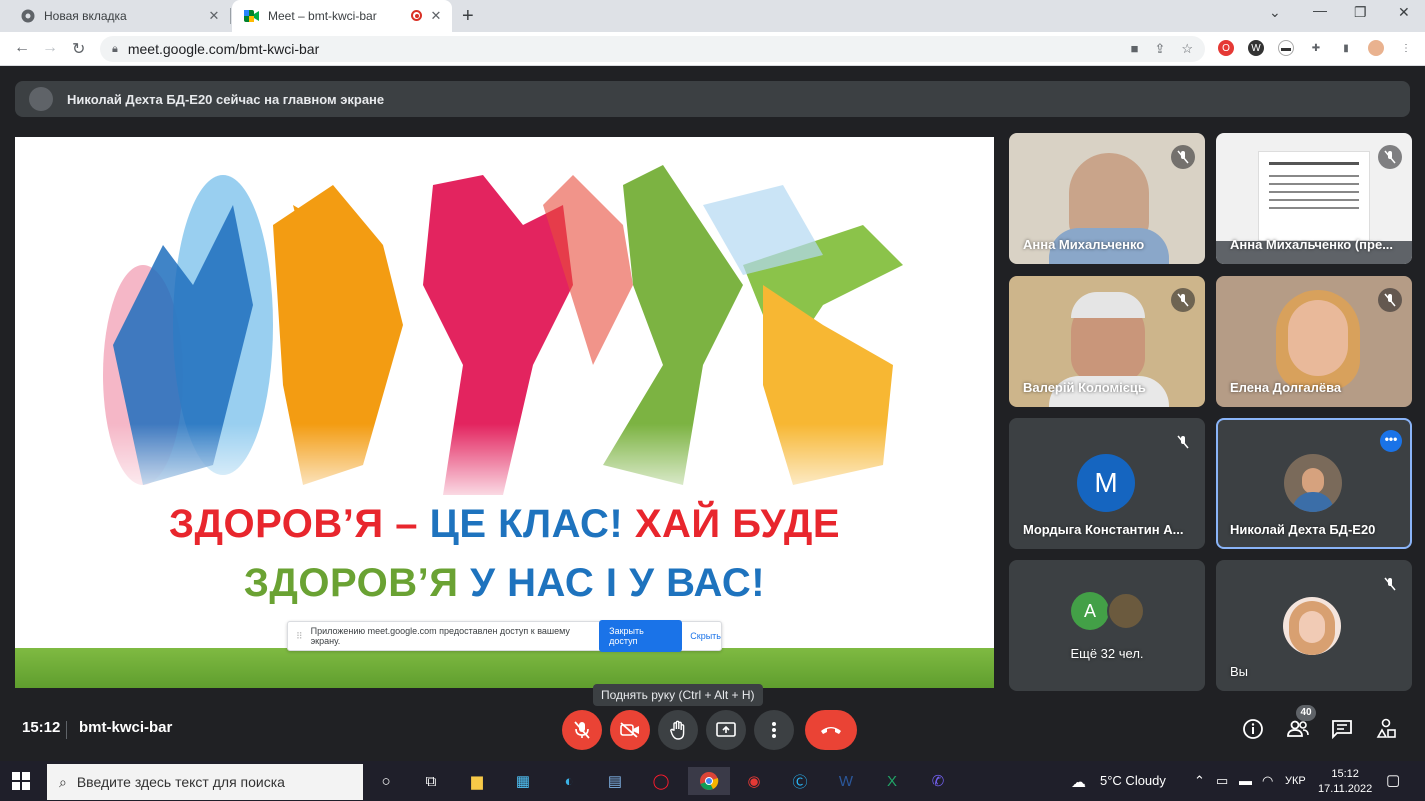 This screenshot has width=1425, height=801. What do you see at coordinates (431, 781) in the screenshot?
I see `task-view-icon: ⧉` at bounding box center [431, 781].